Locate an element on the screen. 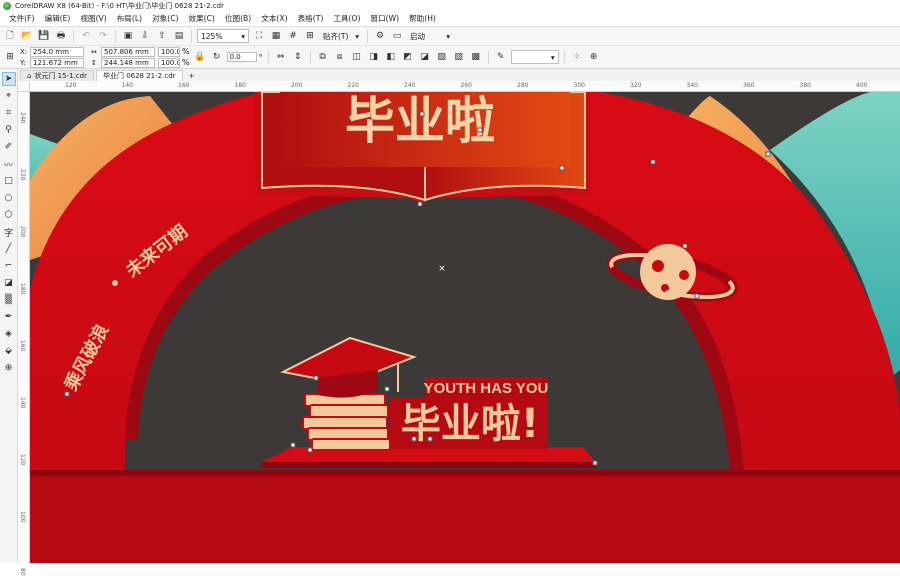 The width and height of the screenshot is (900, 576). show-rulers-icon: ▦ is located at coordinates (276, 36).